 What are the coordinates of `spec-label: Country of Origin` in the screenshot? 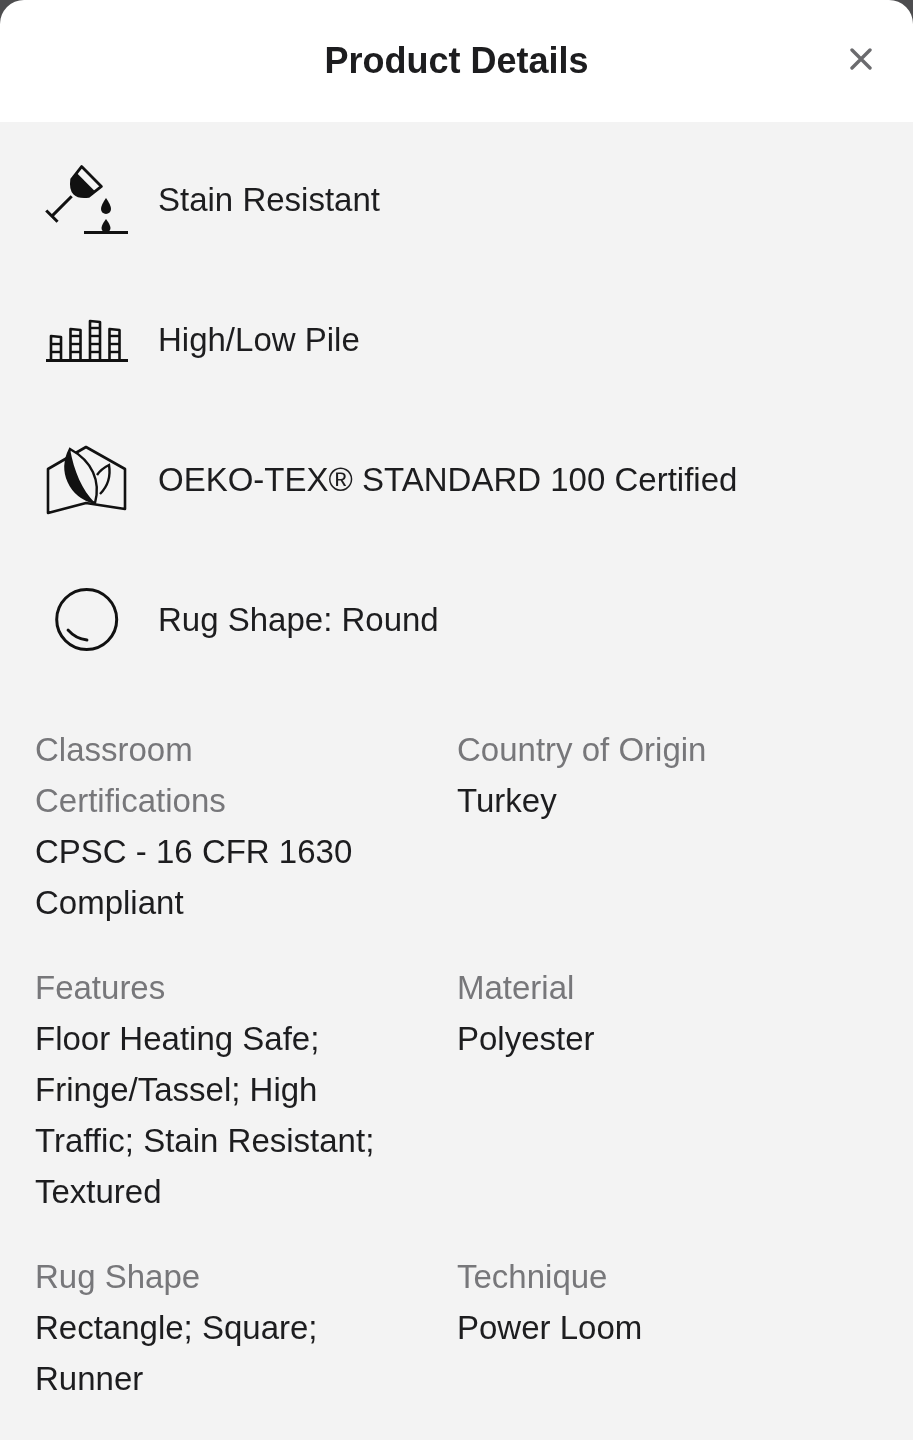 It's located at (582, 750).